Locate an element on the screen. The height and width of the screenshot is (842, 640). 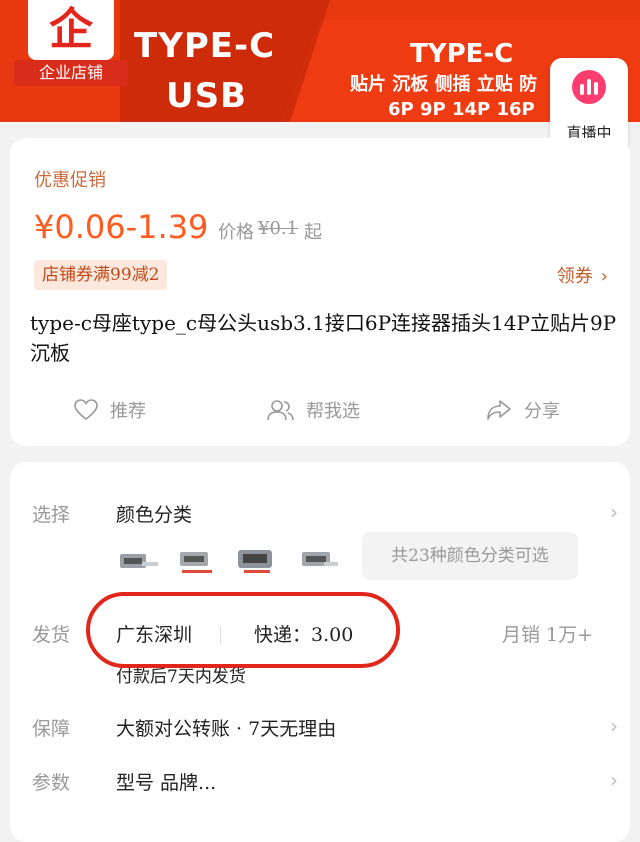
store-logo-glyph: 企 is located at coordinates (71, 29).